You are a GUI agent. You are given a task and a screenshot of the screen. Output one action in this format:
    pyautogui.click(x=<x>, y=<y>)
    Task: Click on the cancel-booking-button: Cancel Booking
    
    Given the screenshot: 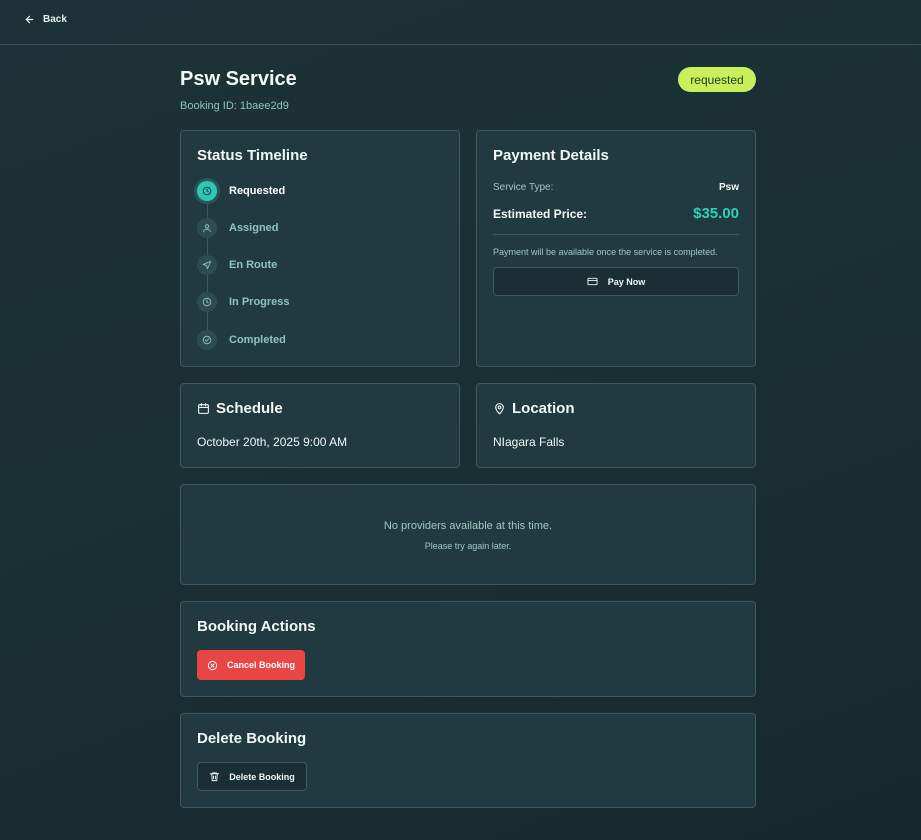 What is the action you would take?
    pyautogui.click(x=251, y=665)
    